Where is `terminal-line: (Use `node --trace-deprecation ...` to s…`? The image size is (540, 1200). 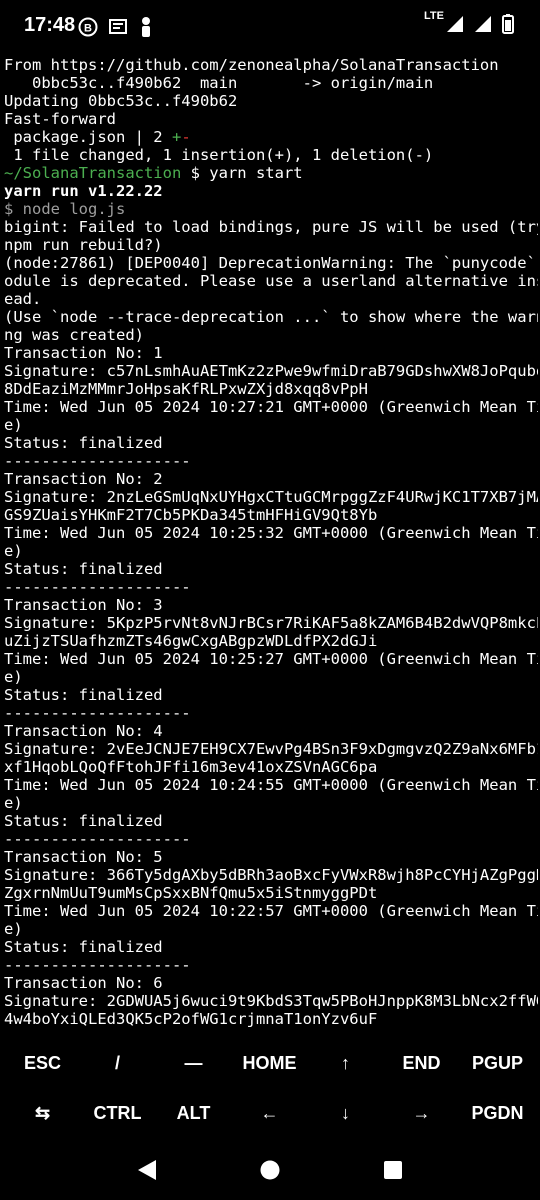
terminal-line: (Use `node --trace-deprecation ...` to s… is located at coordinates (271, 317).